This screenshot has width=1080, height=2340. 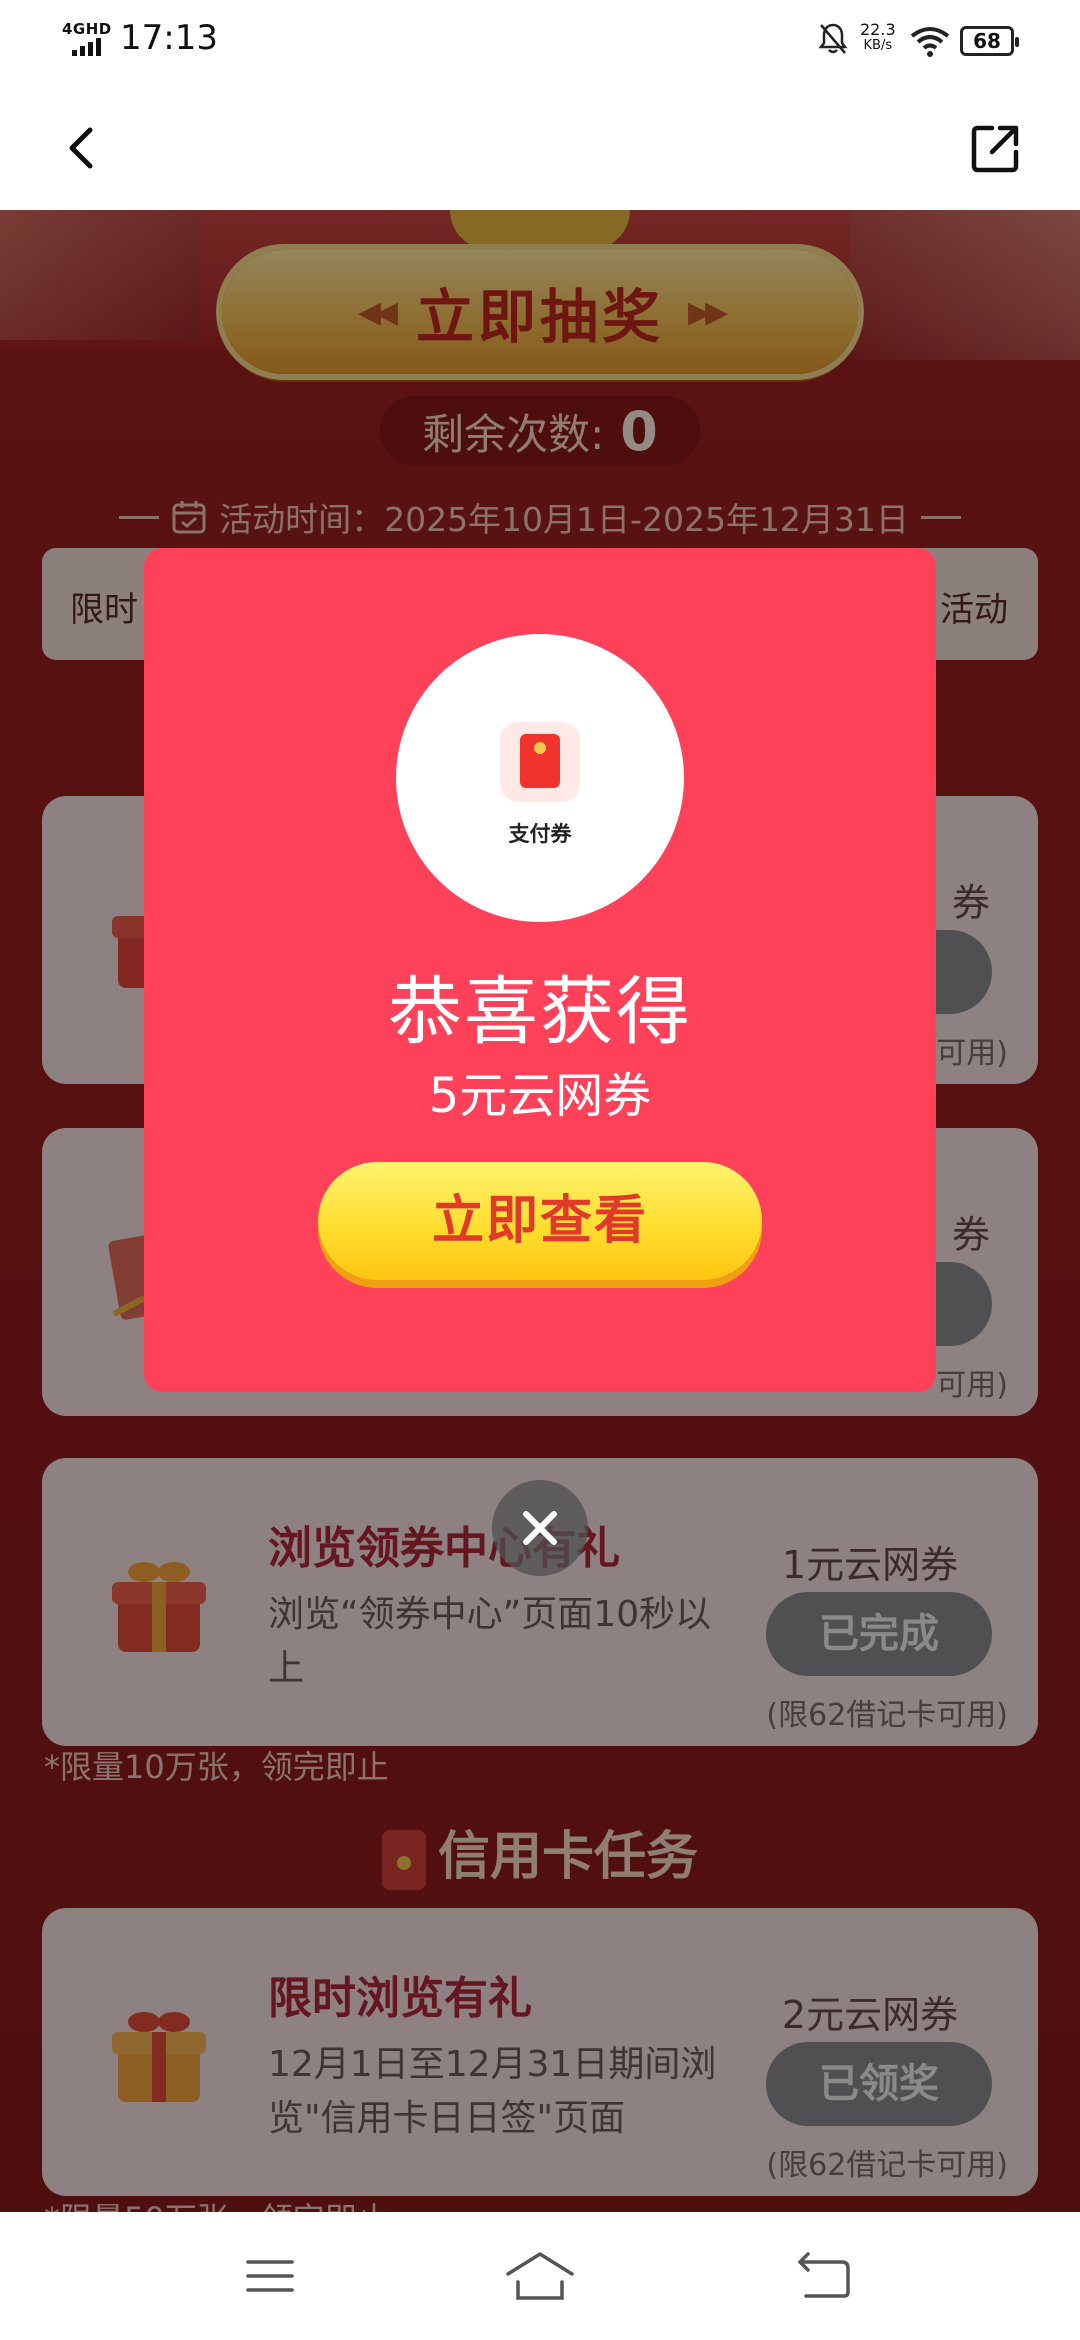 I want to click on network-type: 4GHD, so click(x=87, y=29).